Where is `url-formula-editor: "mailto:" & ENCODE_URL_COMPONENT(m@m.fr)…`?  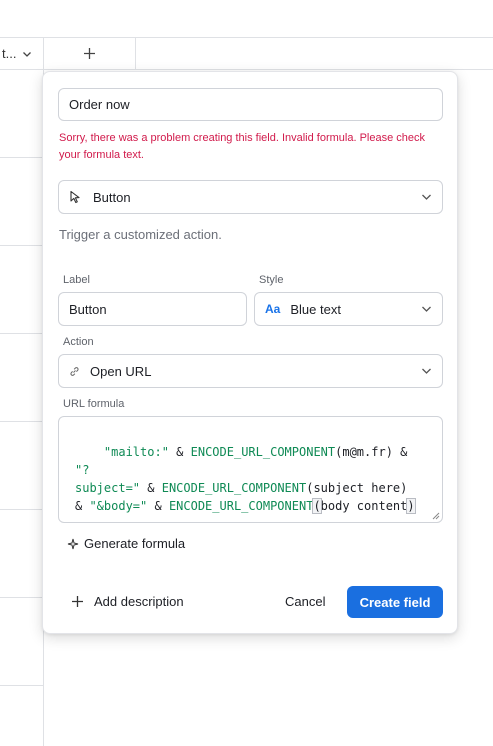
url-formula-editor: "mailto:" & ENCODE_URL_COMPONENT(m@m.fr)… is located at coordinates (250, 469).